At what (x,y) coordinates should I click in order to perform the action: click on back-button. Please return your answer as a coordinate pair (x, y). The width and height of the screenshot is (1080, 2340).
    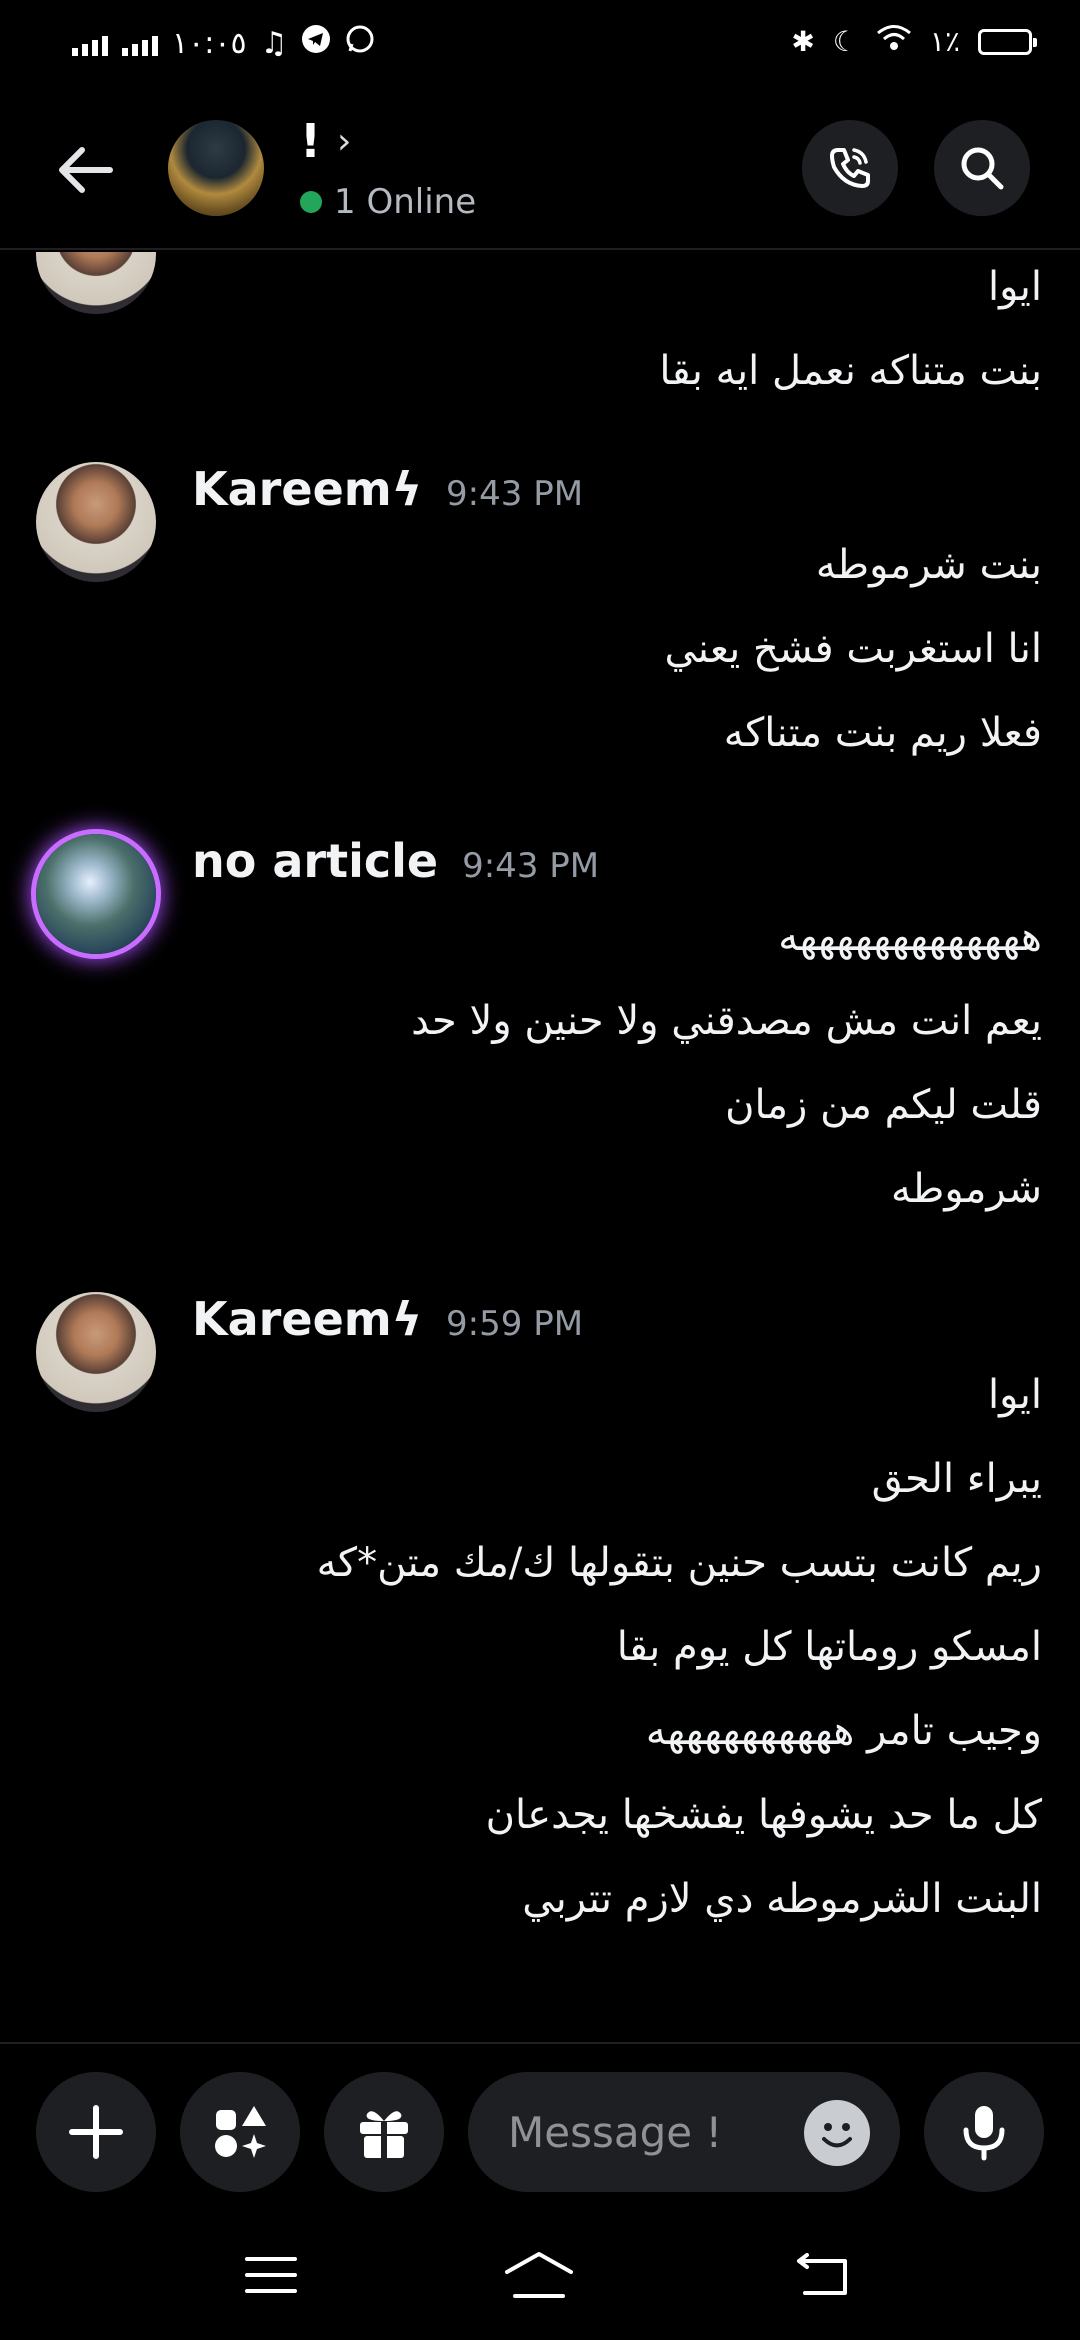
    Looking at the image, I should click on (84, 170).